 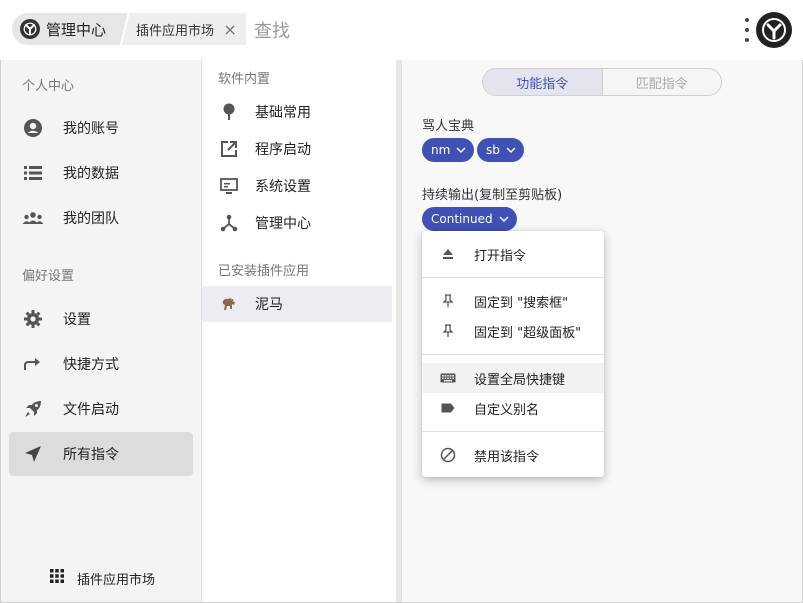 I want to click on eject-icon, so click(x=448, y=254).